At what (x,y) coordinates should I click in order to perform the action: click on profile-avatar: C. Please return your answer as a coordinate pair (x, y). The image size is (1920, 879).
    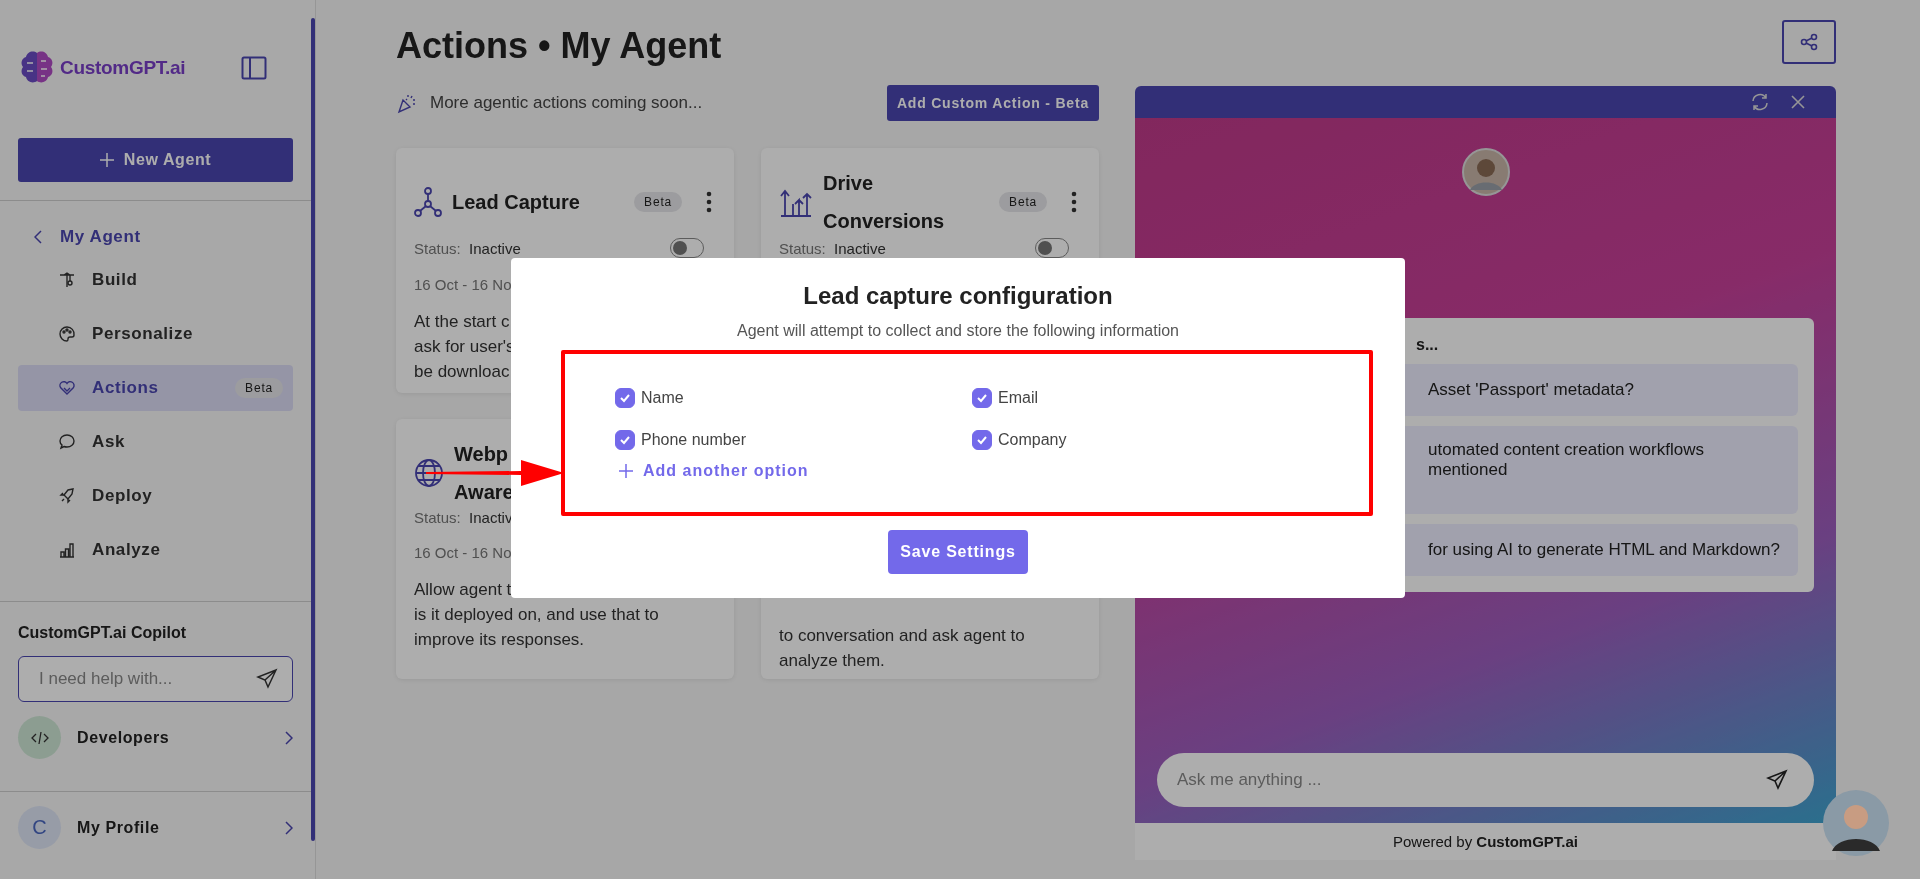
    Looking at the image, I should click on (39, 827).